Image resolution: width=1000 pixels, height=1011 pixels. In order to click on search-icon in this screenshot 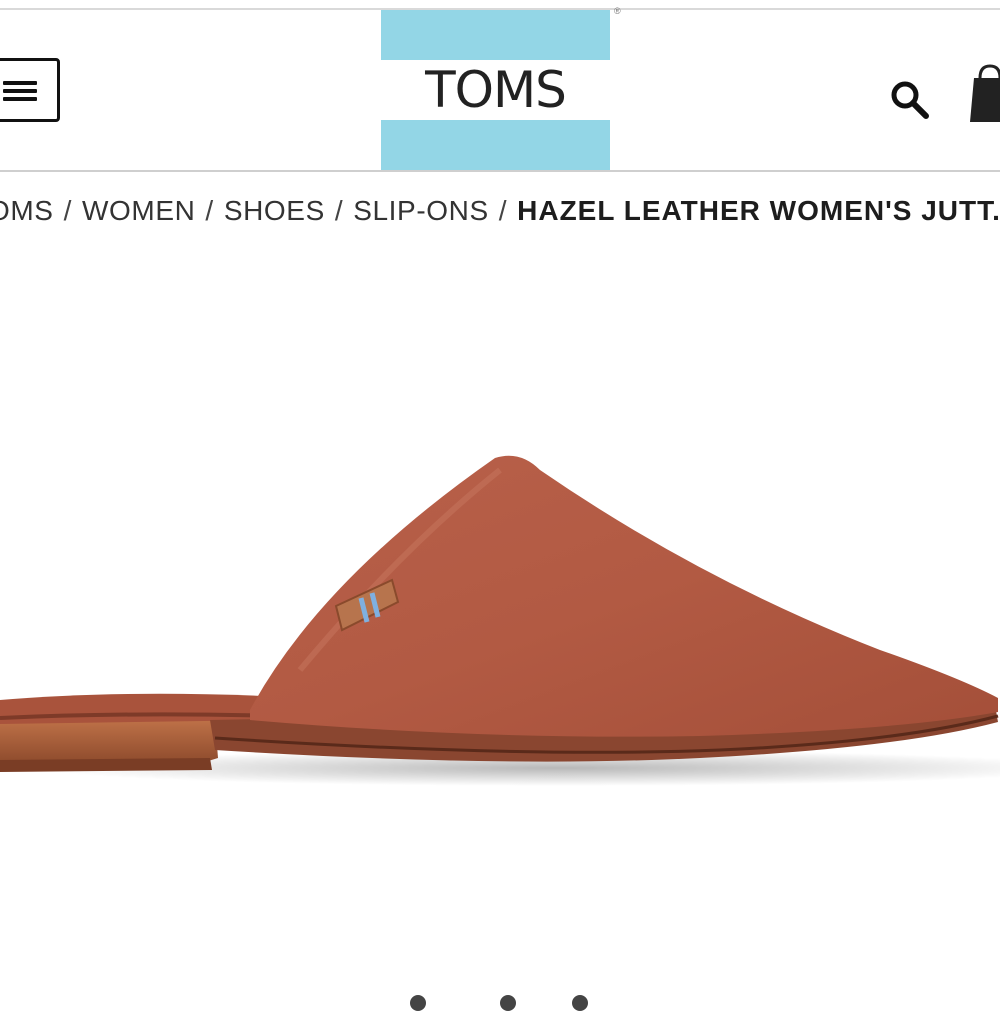, I will do `click(910, 100)`.